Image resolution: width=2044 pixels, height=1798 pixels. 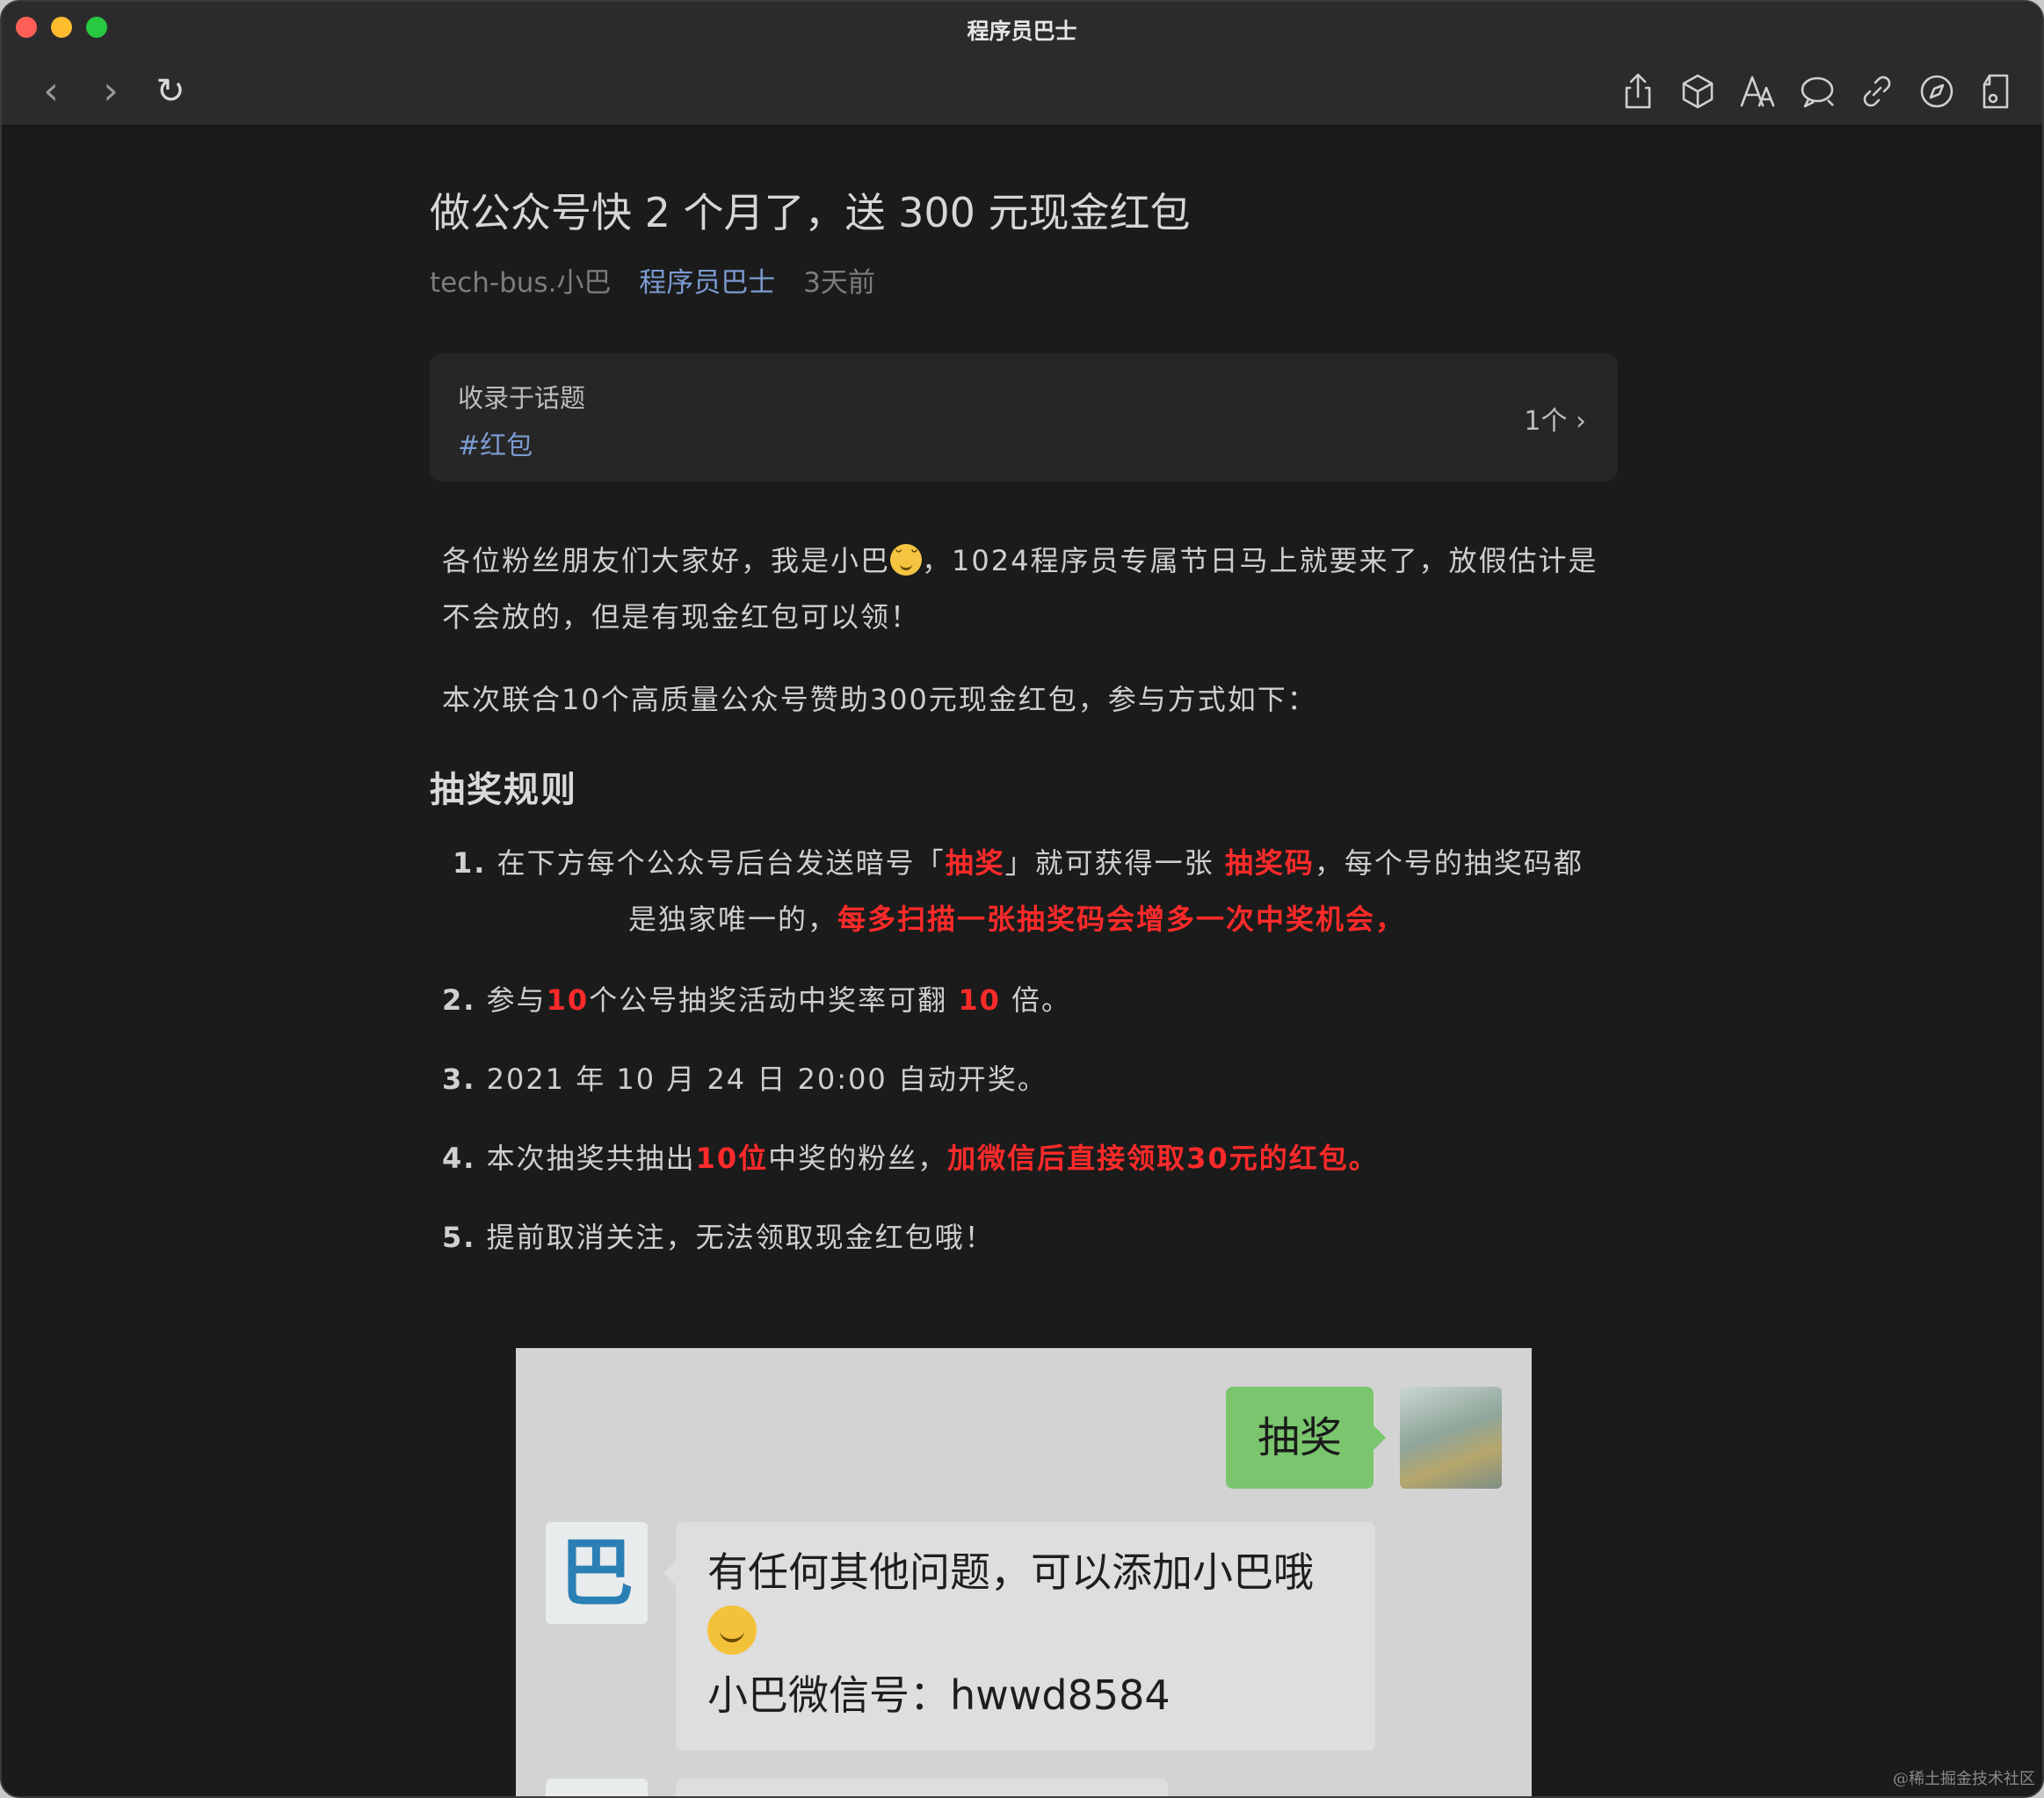 What do you see at coordinates (1011, 1572) in the screenshot?
I see `reply-line: 有任何其他问题，可以添加小巴哦` at bounding box center [1011, 1572].